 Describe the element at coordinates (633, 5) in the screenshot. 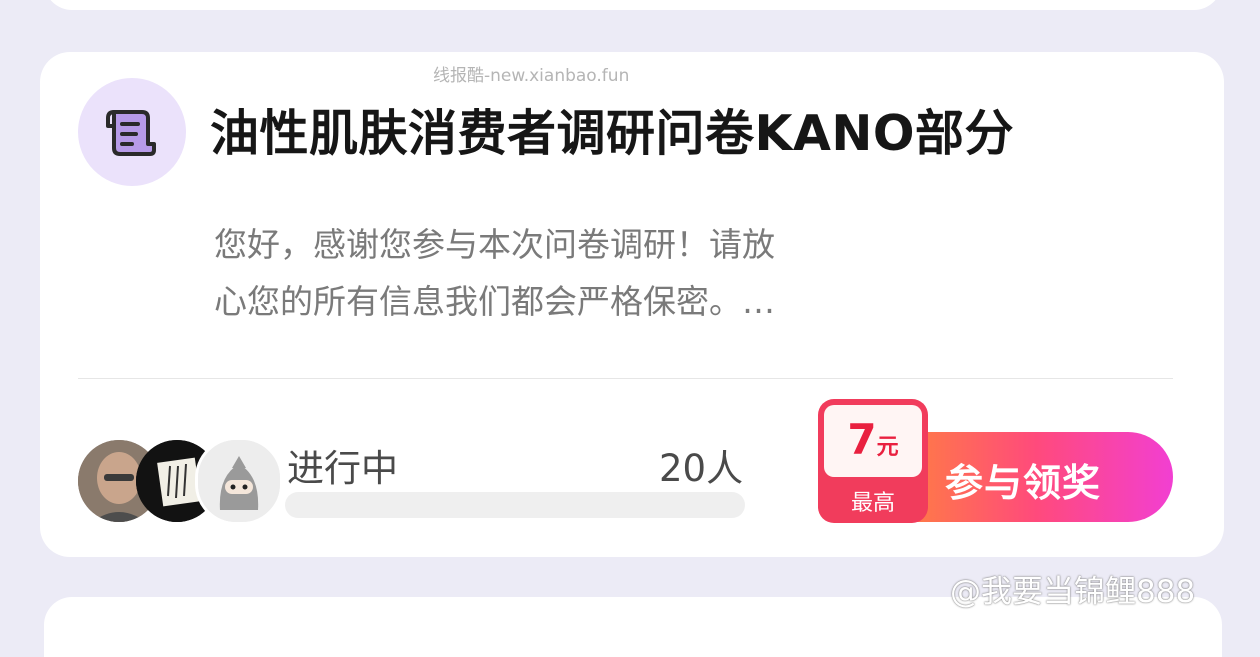

I see `previous-card` at that location.